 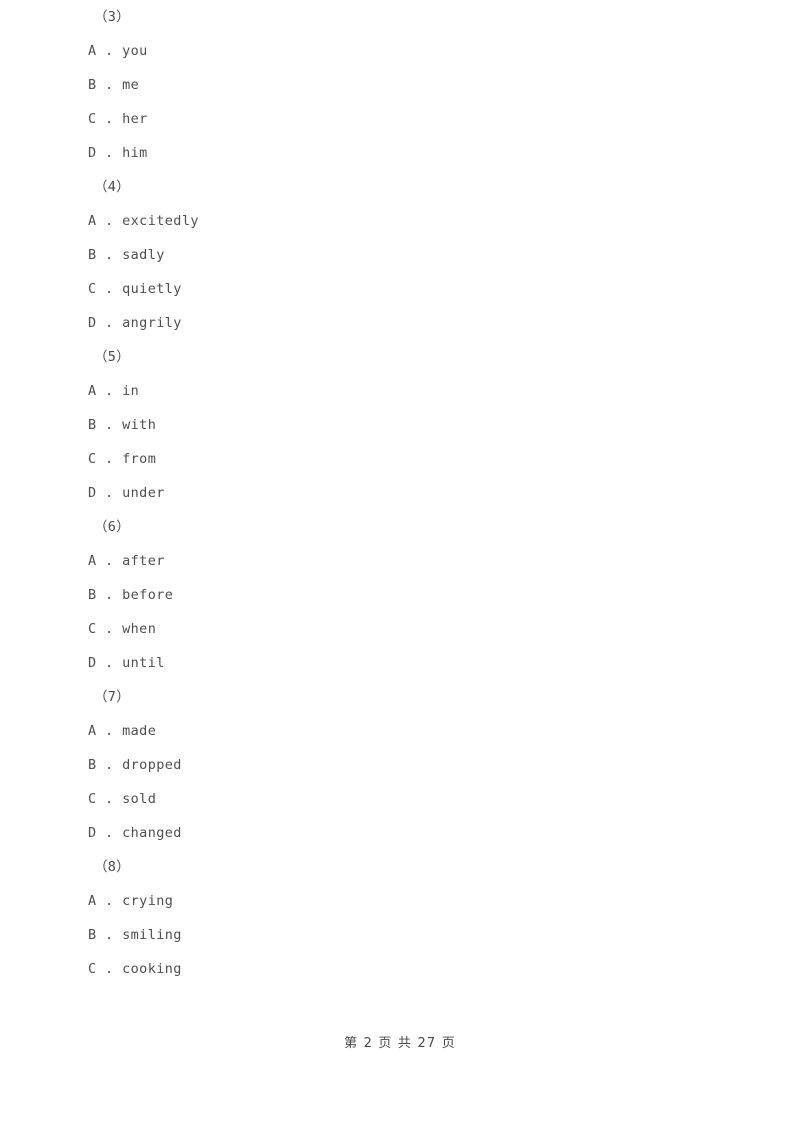 I want to click on option-text: crying, so click(x=148, y=901).